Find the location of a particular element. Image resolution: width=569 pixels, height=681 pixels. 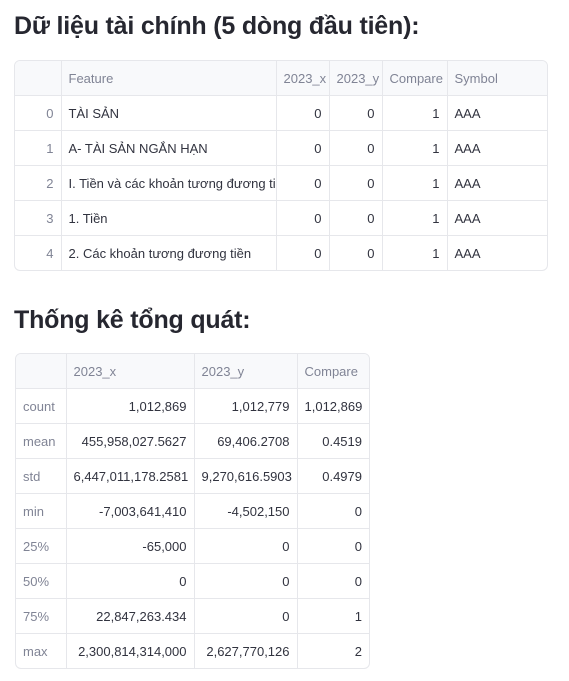

column-header-symbol: Symbol is located at coordinates (497, 78).